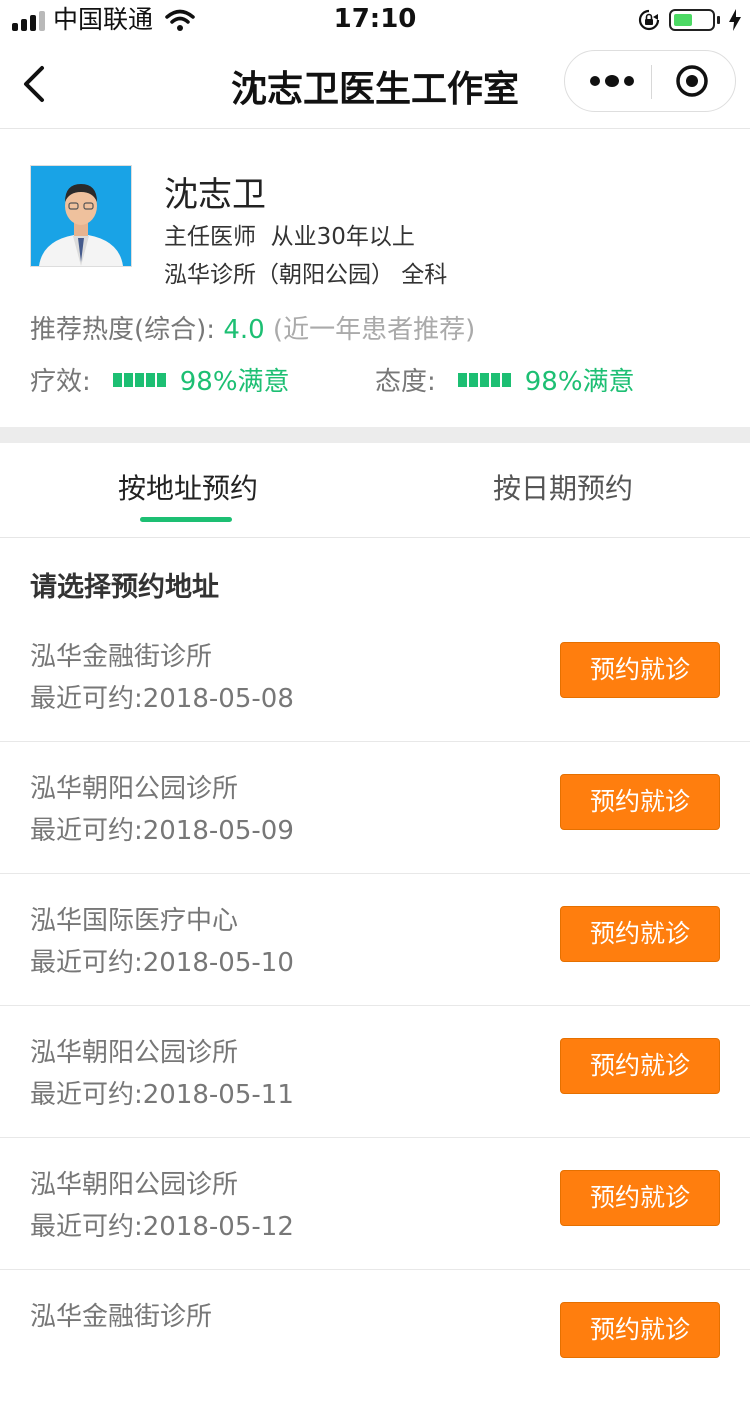 This screenshot has width=750, height=1401. Describe the element at coordinates (375, 808) in the screenshot. I see `list-item: 泓华朝阳公园诊所 最近可约:2018-05-09 预约就诊` at that location.